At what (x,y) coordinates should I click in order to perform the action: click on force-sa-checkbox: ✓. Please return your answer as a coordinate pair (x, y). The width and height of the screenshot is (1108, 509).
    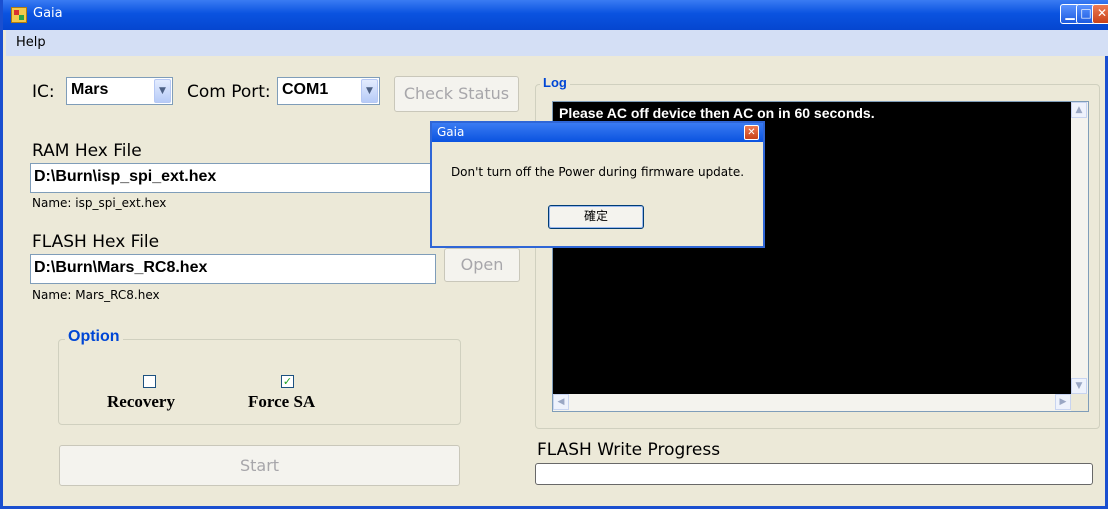
    Looking at the image, I should click on (287, 381).